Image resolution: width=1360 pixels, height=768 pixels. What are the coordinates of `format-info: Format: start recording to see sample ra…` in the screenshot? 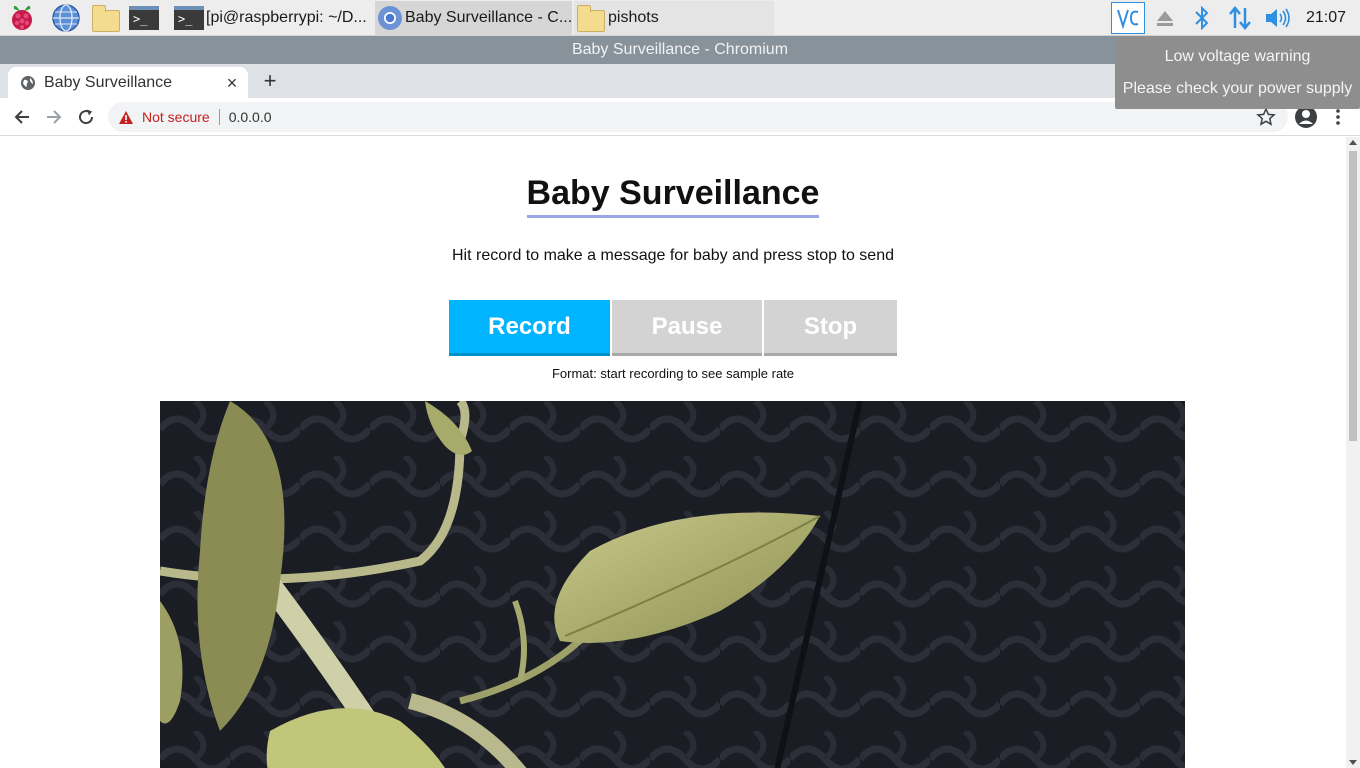 It's located at (673, 373).